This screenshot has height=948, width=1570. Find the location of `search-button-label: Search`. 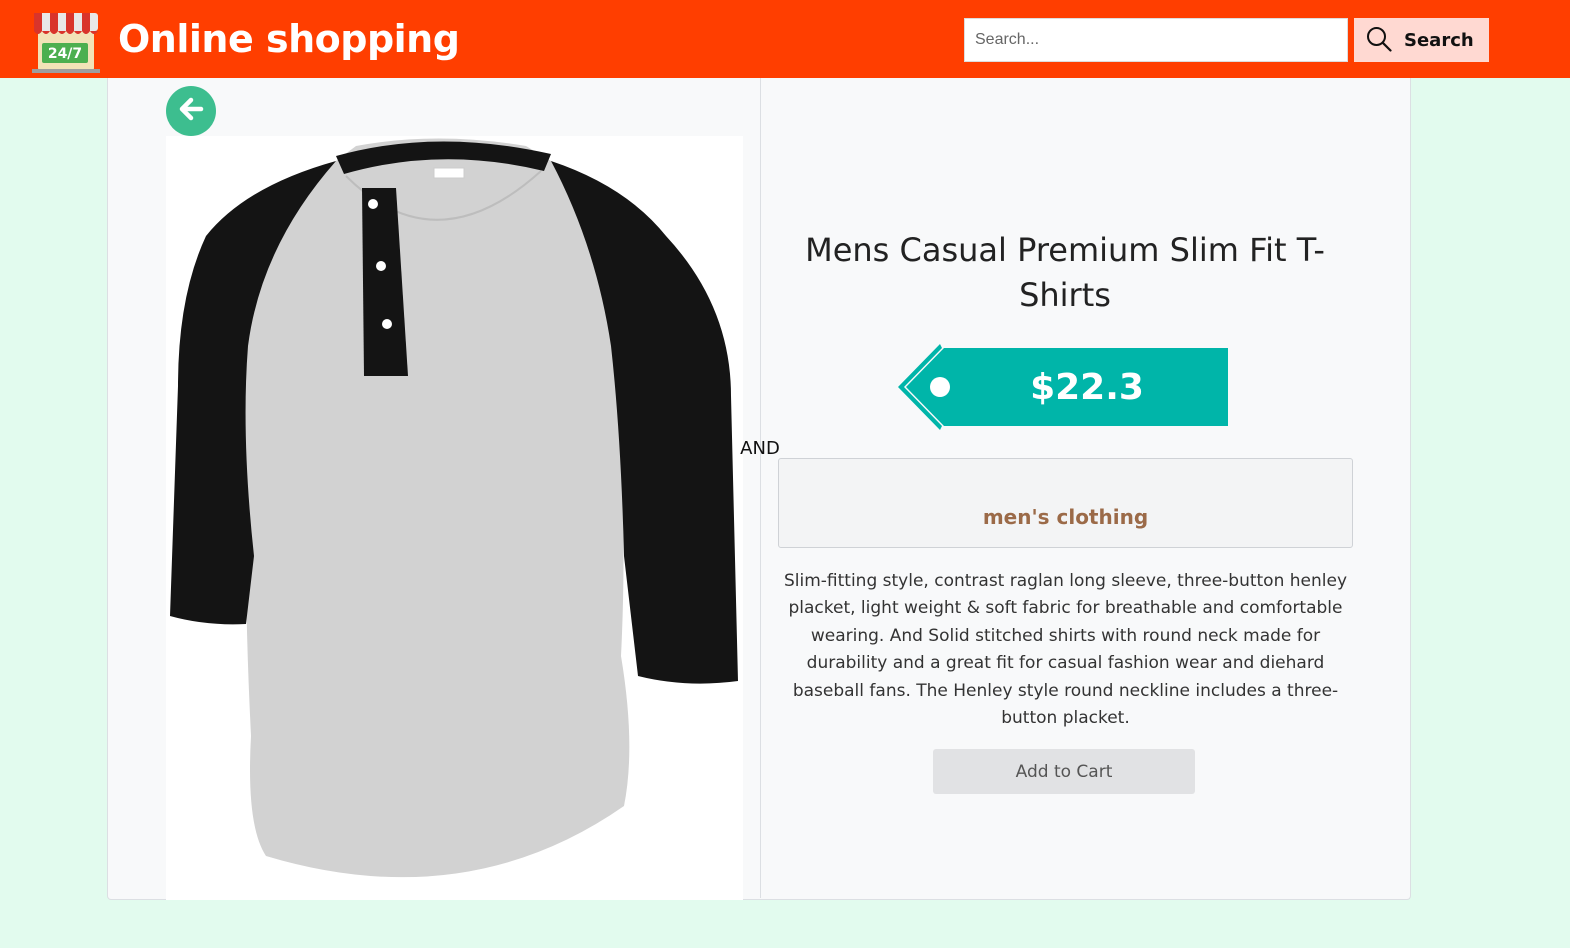

search-button-label: Search is located at coordinates (1439, 40).